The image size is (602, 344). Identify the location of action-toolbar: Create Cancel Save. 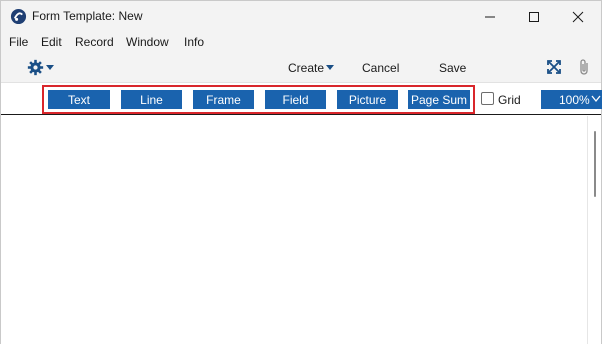
(301, 67).